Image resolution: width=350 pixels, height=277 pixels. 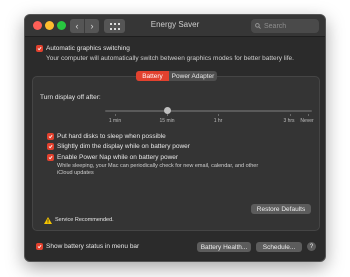 What do you see at coordinates (84, 220) in the screenshot?
I see `service-warning-text: Service Recommended.` at bounding box center [84, 220].